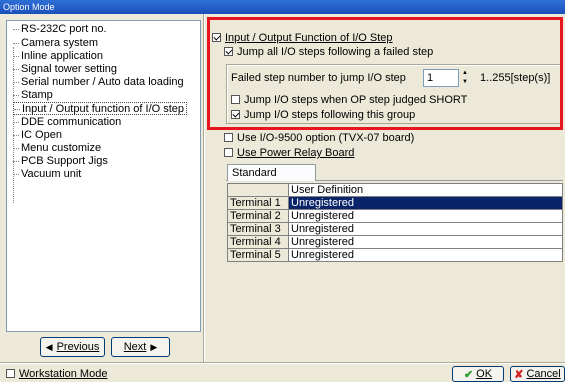  Describe the element at coordinates (56, 43) in the screenshot. I see `tree-item-camera-system: Camera system` at that location.